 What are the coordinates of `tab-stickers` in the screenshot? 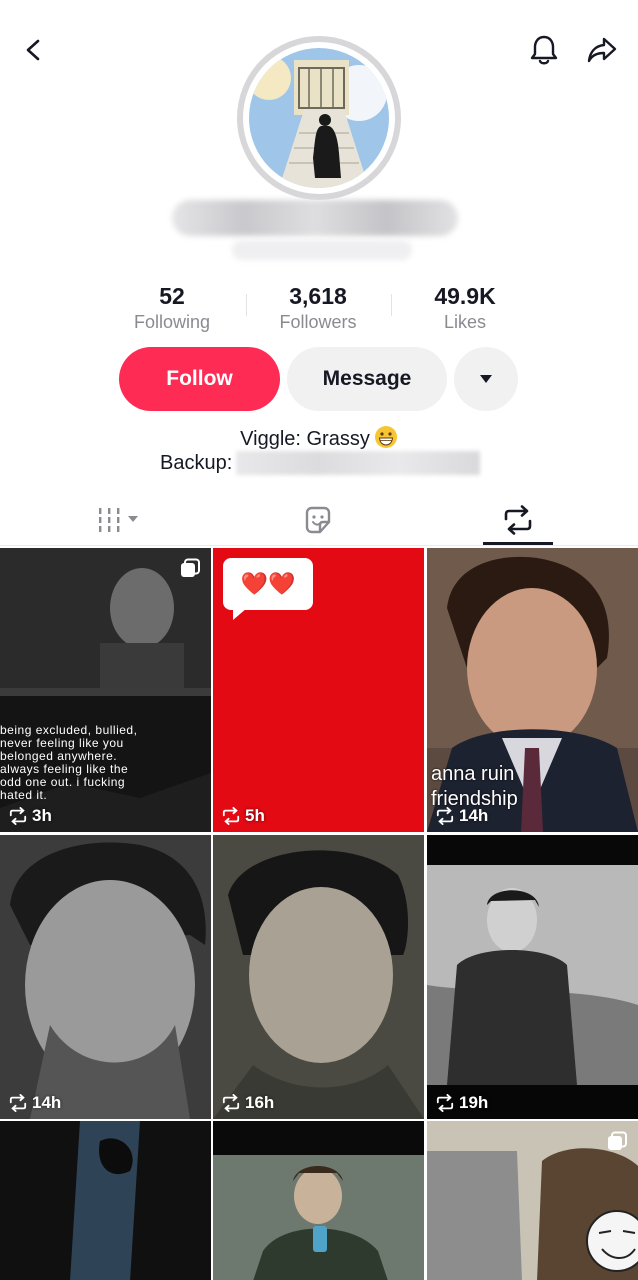 It's located at (318, 520).